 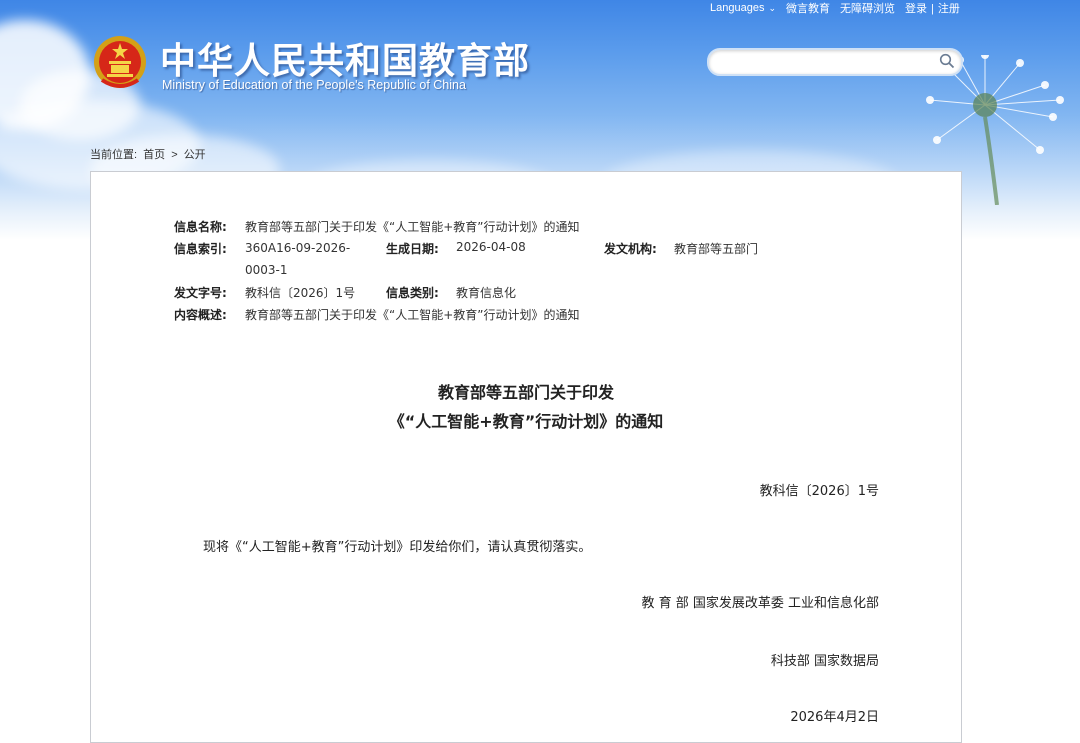 What do you see at coordinates (916, 9) in the screenshot?
I see `login-link: 登录` at bounding box center [916, 9].